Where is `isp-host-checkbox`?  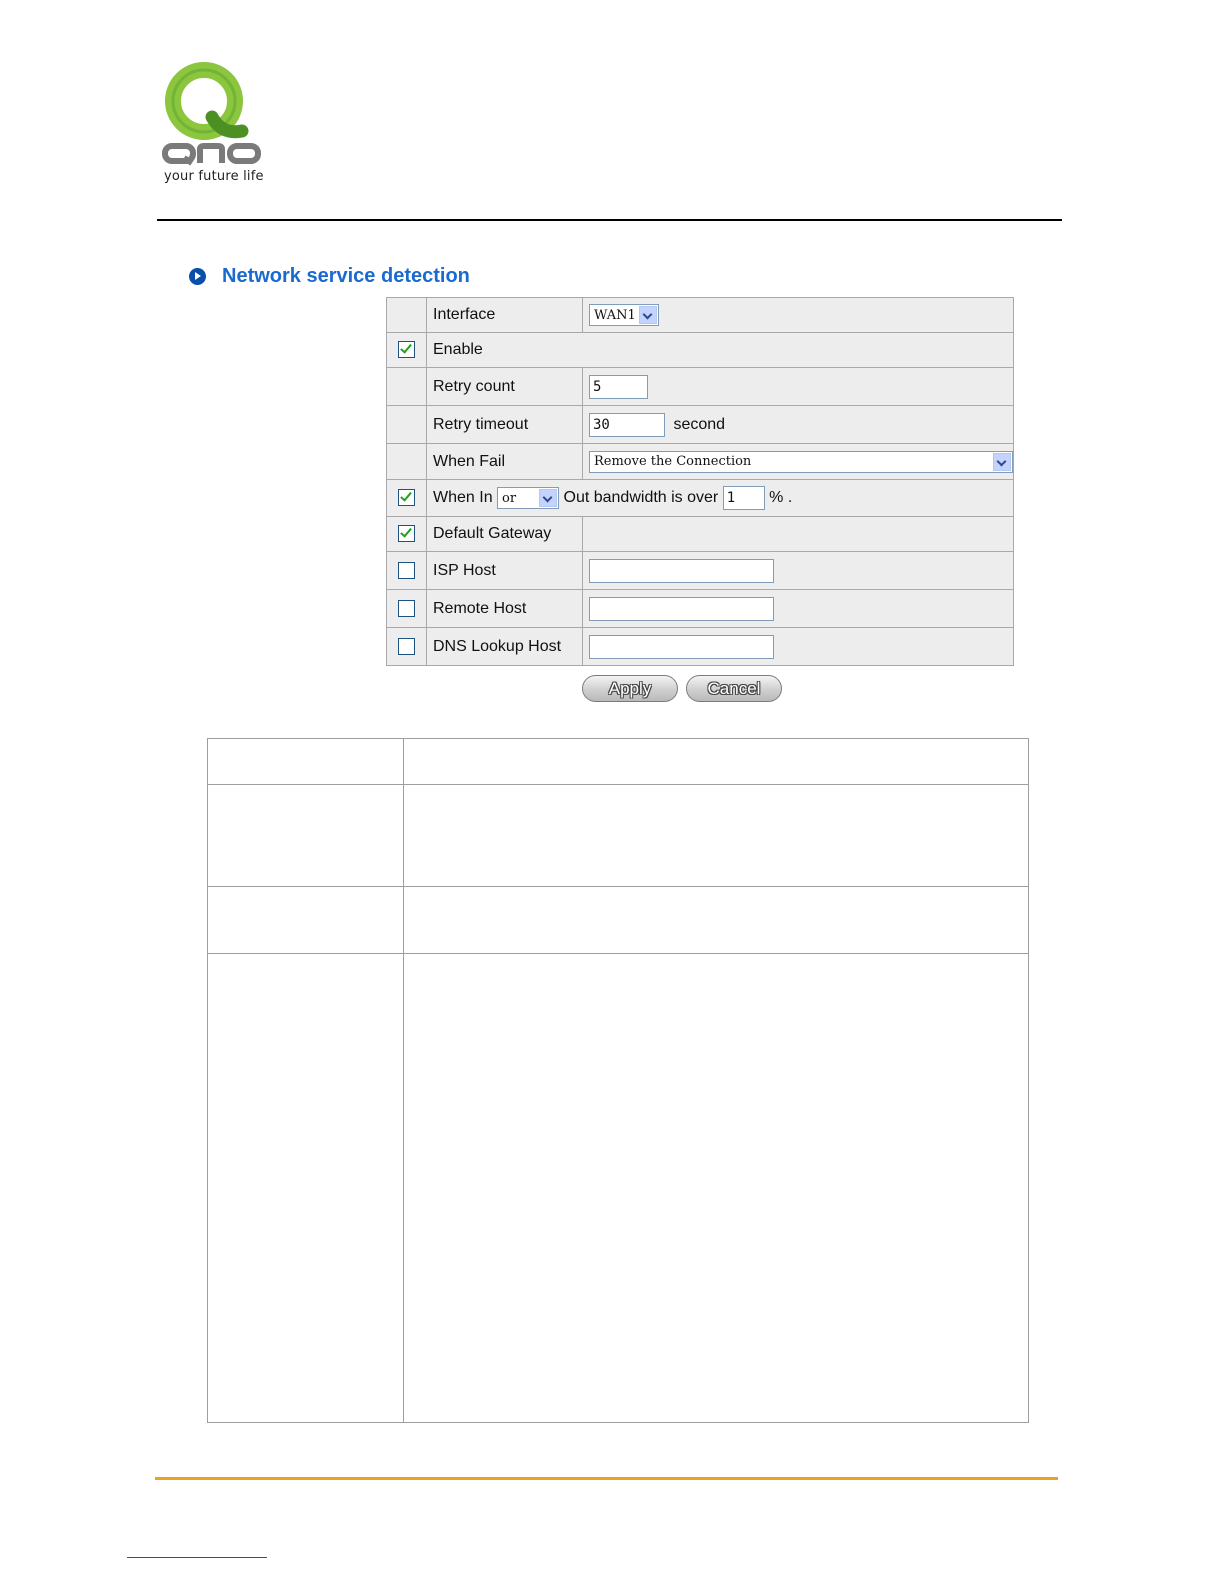 isp-host-checkbox is located at coordinates (406, 570).